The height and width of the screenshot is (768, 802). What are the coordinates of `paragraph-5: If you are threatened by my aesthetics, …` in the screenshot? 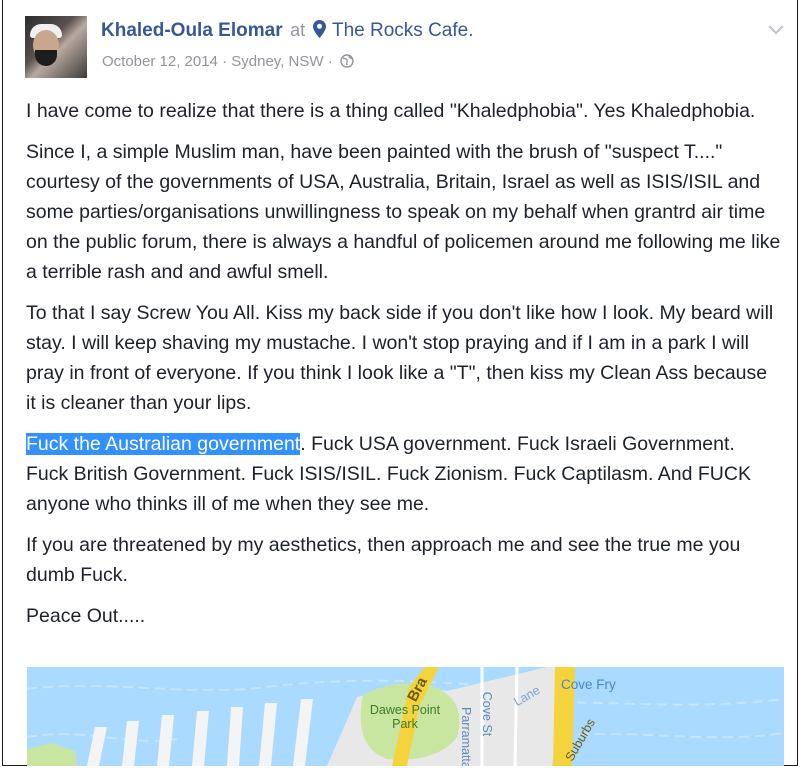 It's located at (383, 560).